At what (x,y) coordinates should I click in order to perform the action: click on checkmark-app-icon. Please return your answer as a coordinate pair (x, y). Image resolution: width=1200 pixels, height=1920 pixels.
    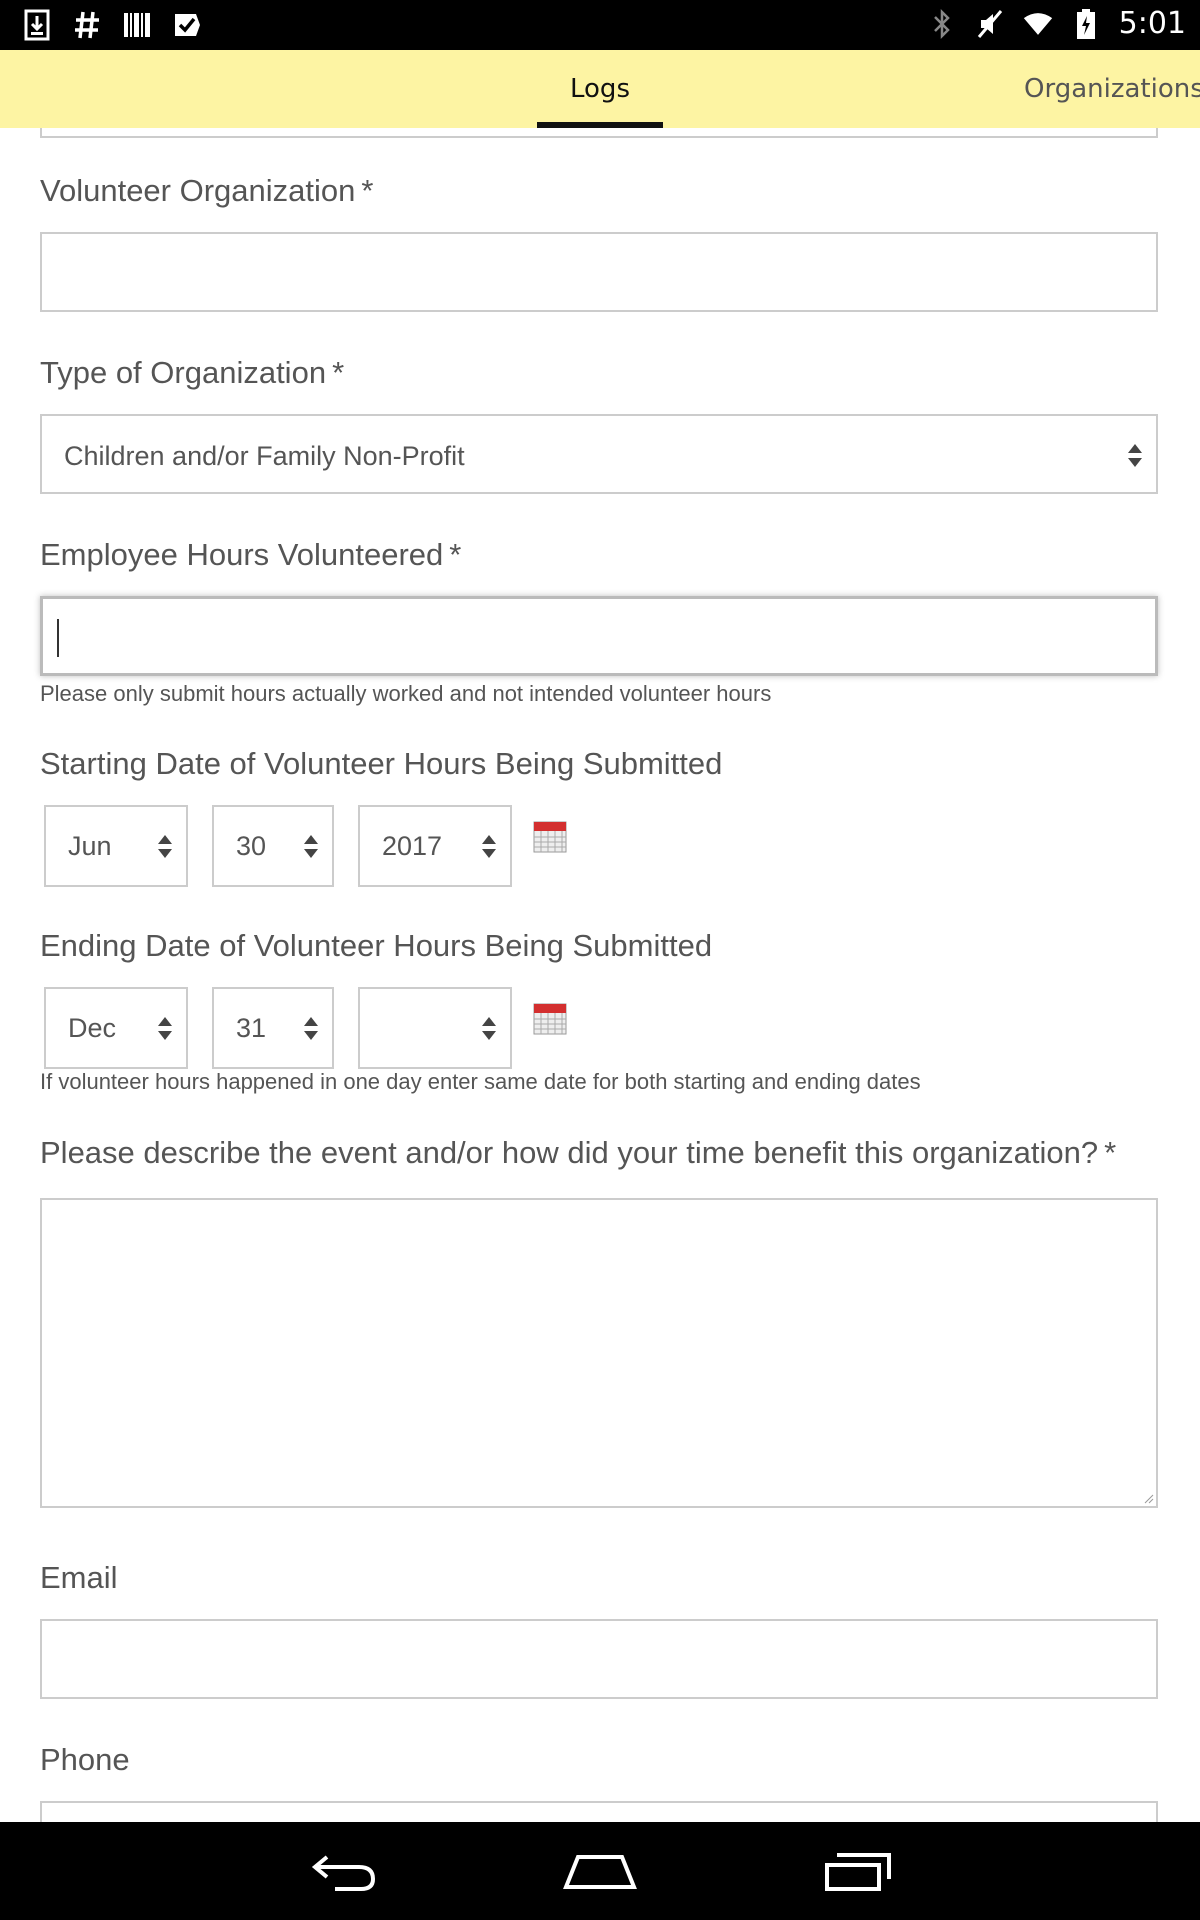
    Looking at the image, I should click on (187, 25).